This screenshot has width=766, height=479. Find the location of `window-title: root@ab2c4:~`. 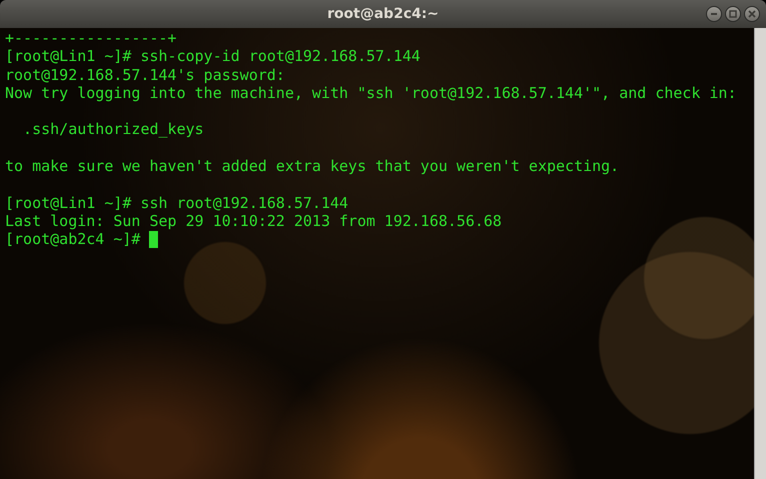

window-title: root@ab2c4:~ is located at coordinates (383, 14).